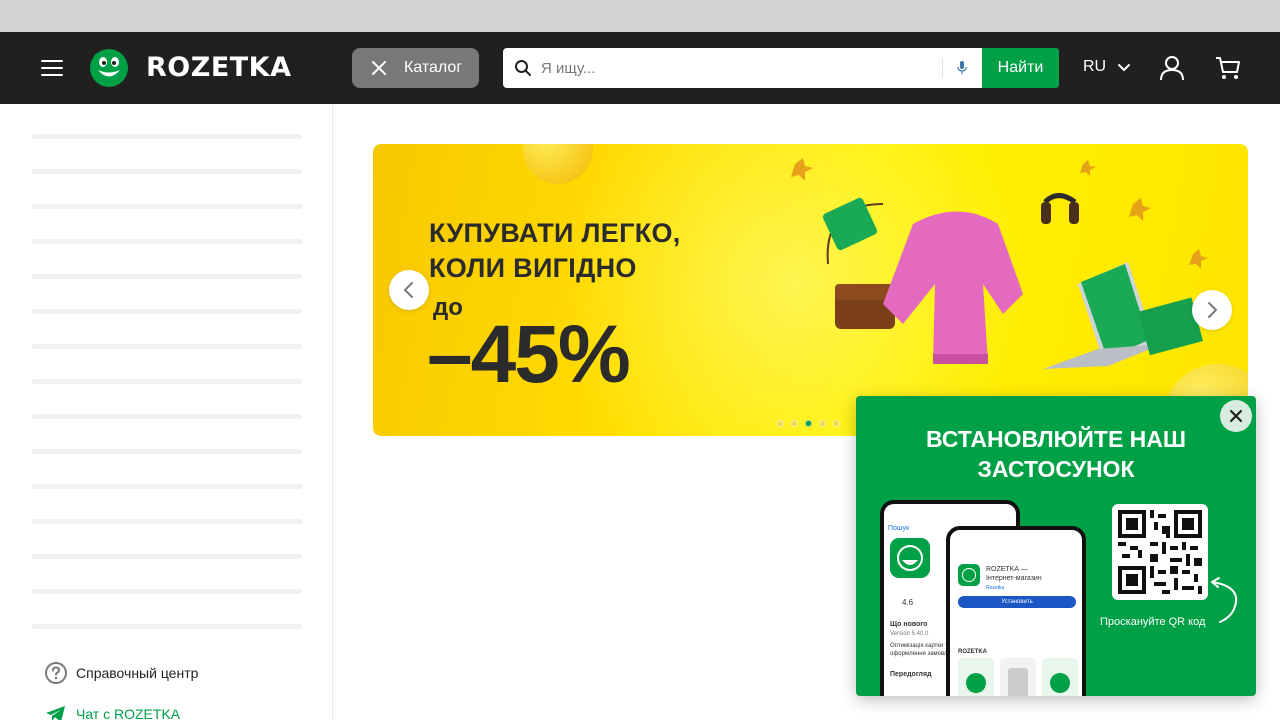  What do you see at coordinates (908, 602) in the screenshot?
I see `app-rating: 4.6` at bounding box center [908, 602].